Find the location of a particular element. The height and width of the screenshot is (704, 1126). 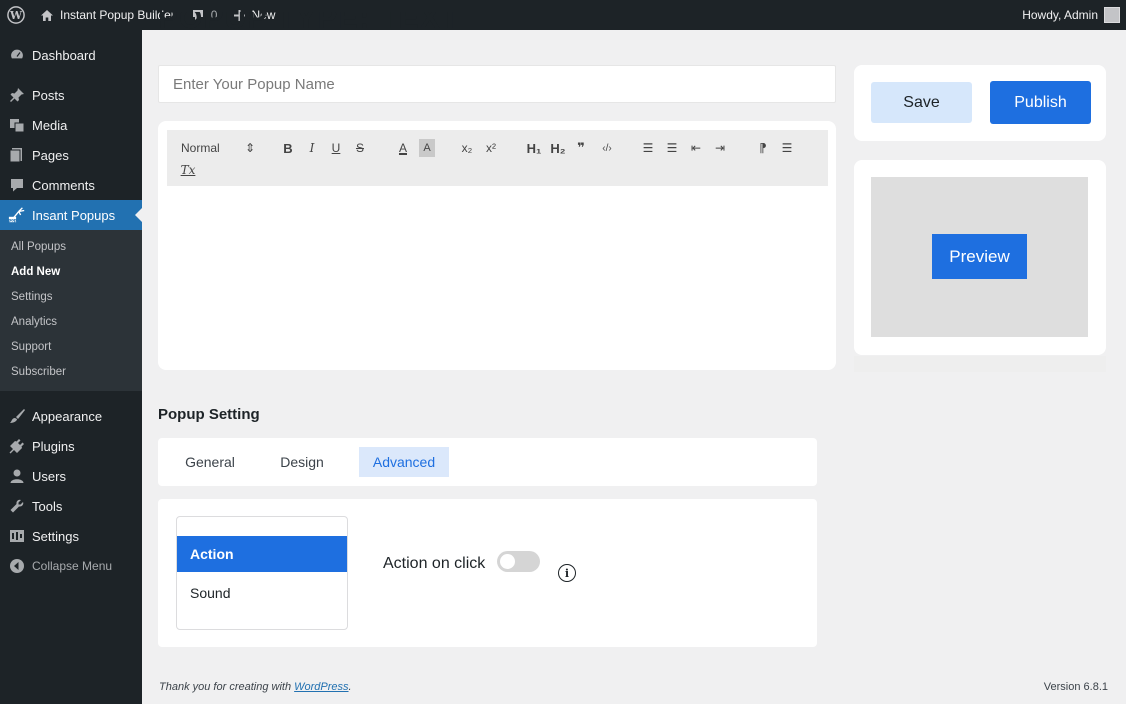

page-title: POPUP TYPE: TEXT is located at coordinates (309, 22).